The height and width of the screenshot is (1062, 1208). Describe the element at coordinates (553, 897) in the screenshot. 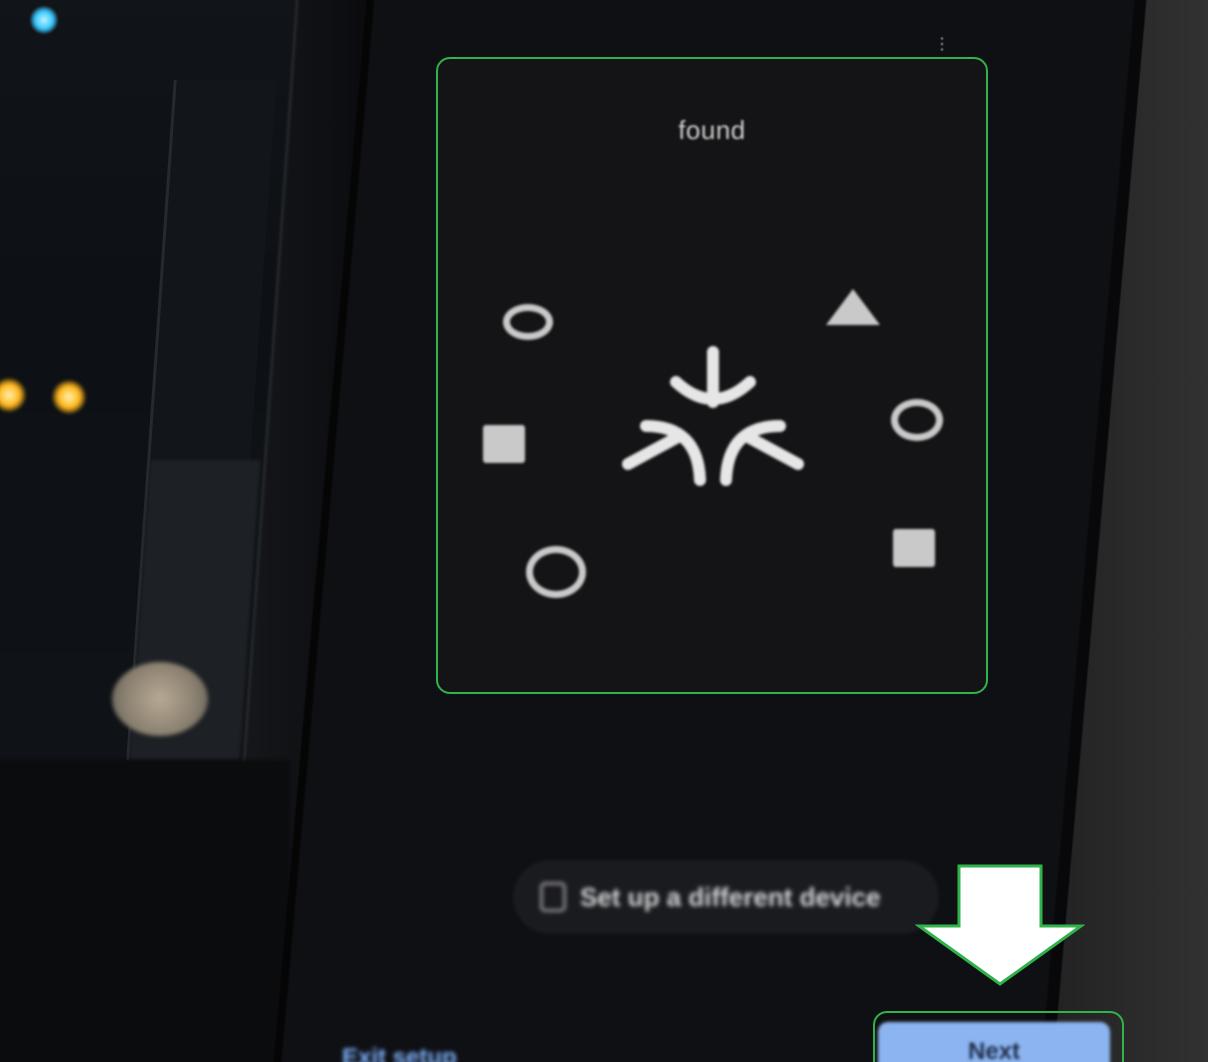

I see `device-icon` at that location.